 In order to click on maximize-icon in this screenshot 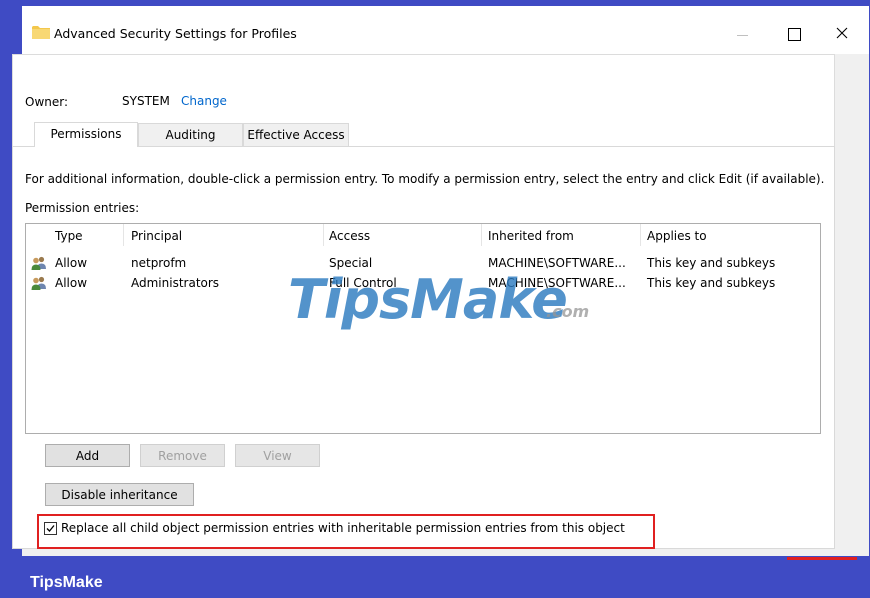, I will do `click(794, 34)`.